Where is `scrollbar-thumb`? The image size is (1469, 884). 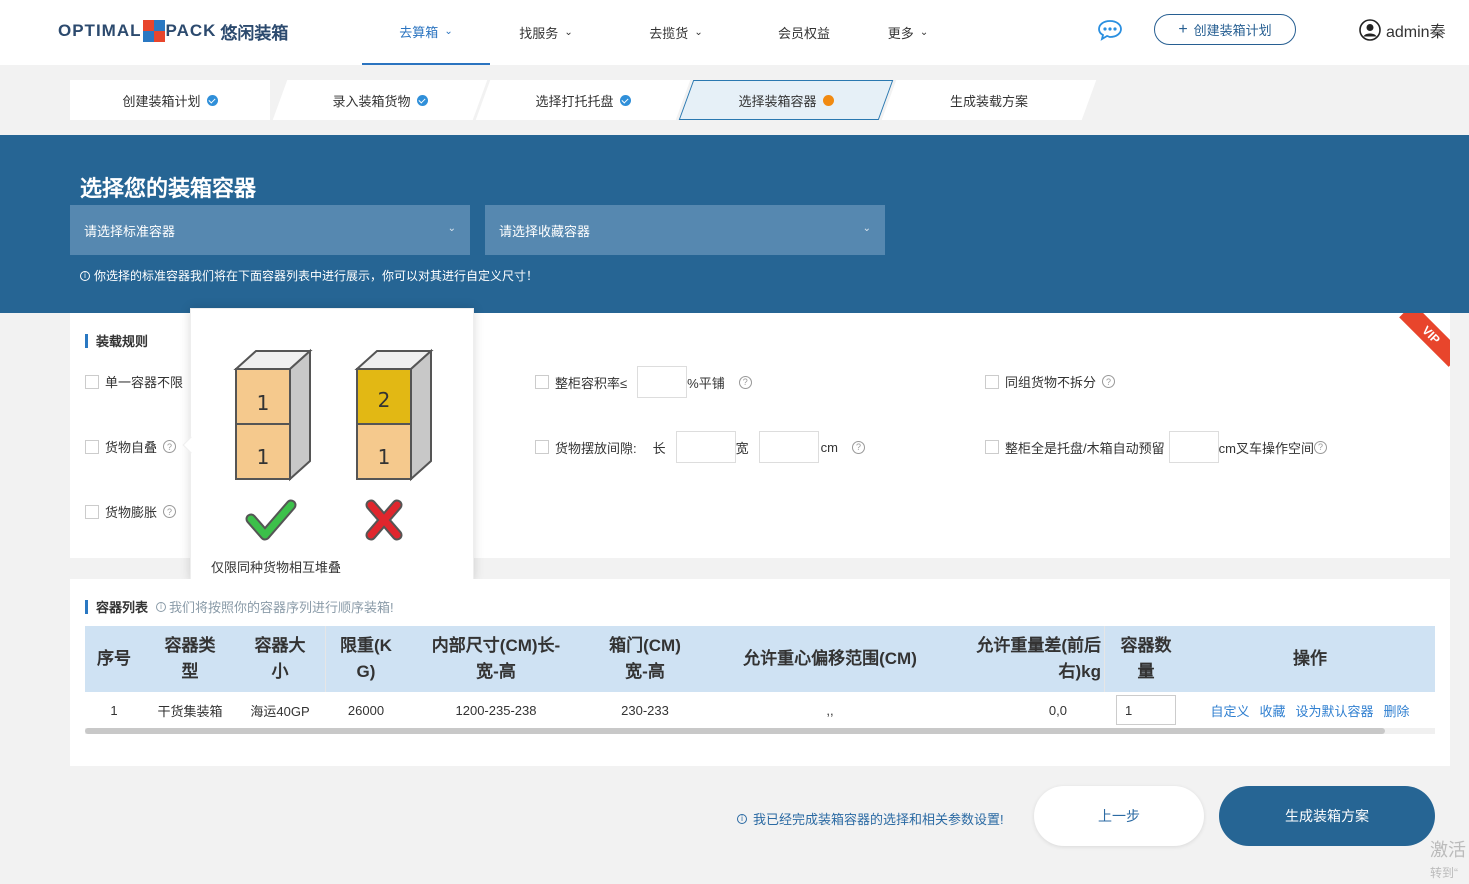 scrollbar-thumb is located at coordinates (735, 731).